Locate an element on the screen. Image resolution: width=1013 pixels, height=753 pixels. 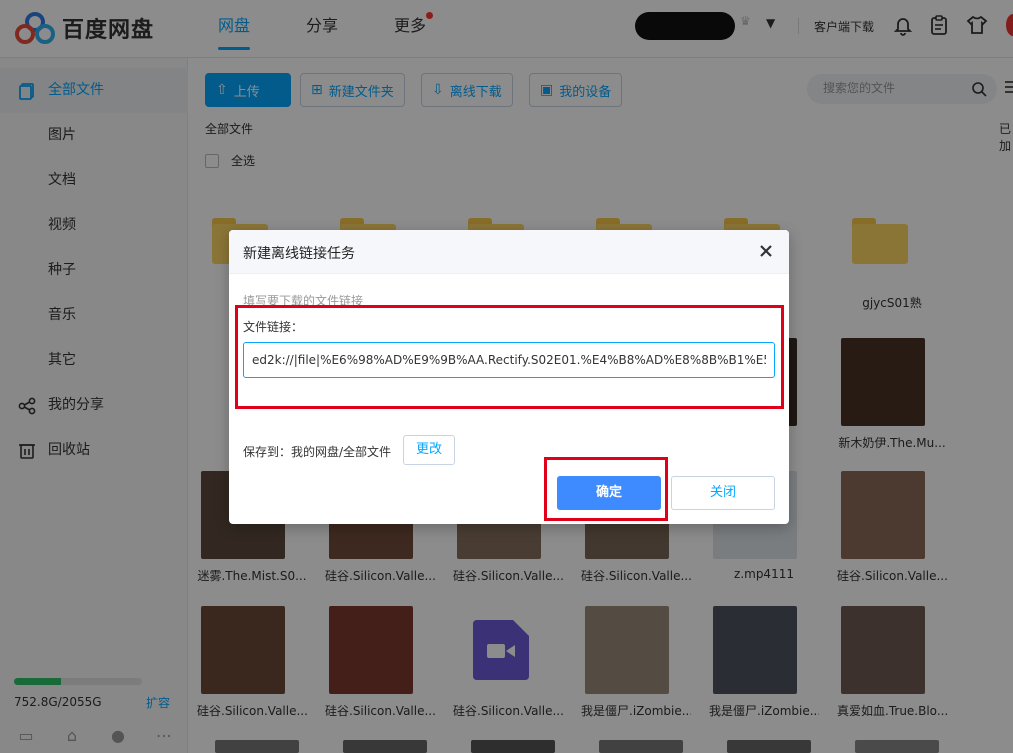
file-link-input is located at coordinates (509, 360).